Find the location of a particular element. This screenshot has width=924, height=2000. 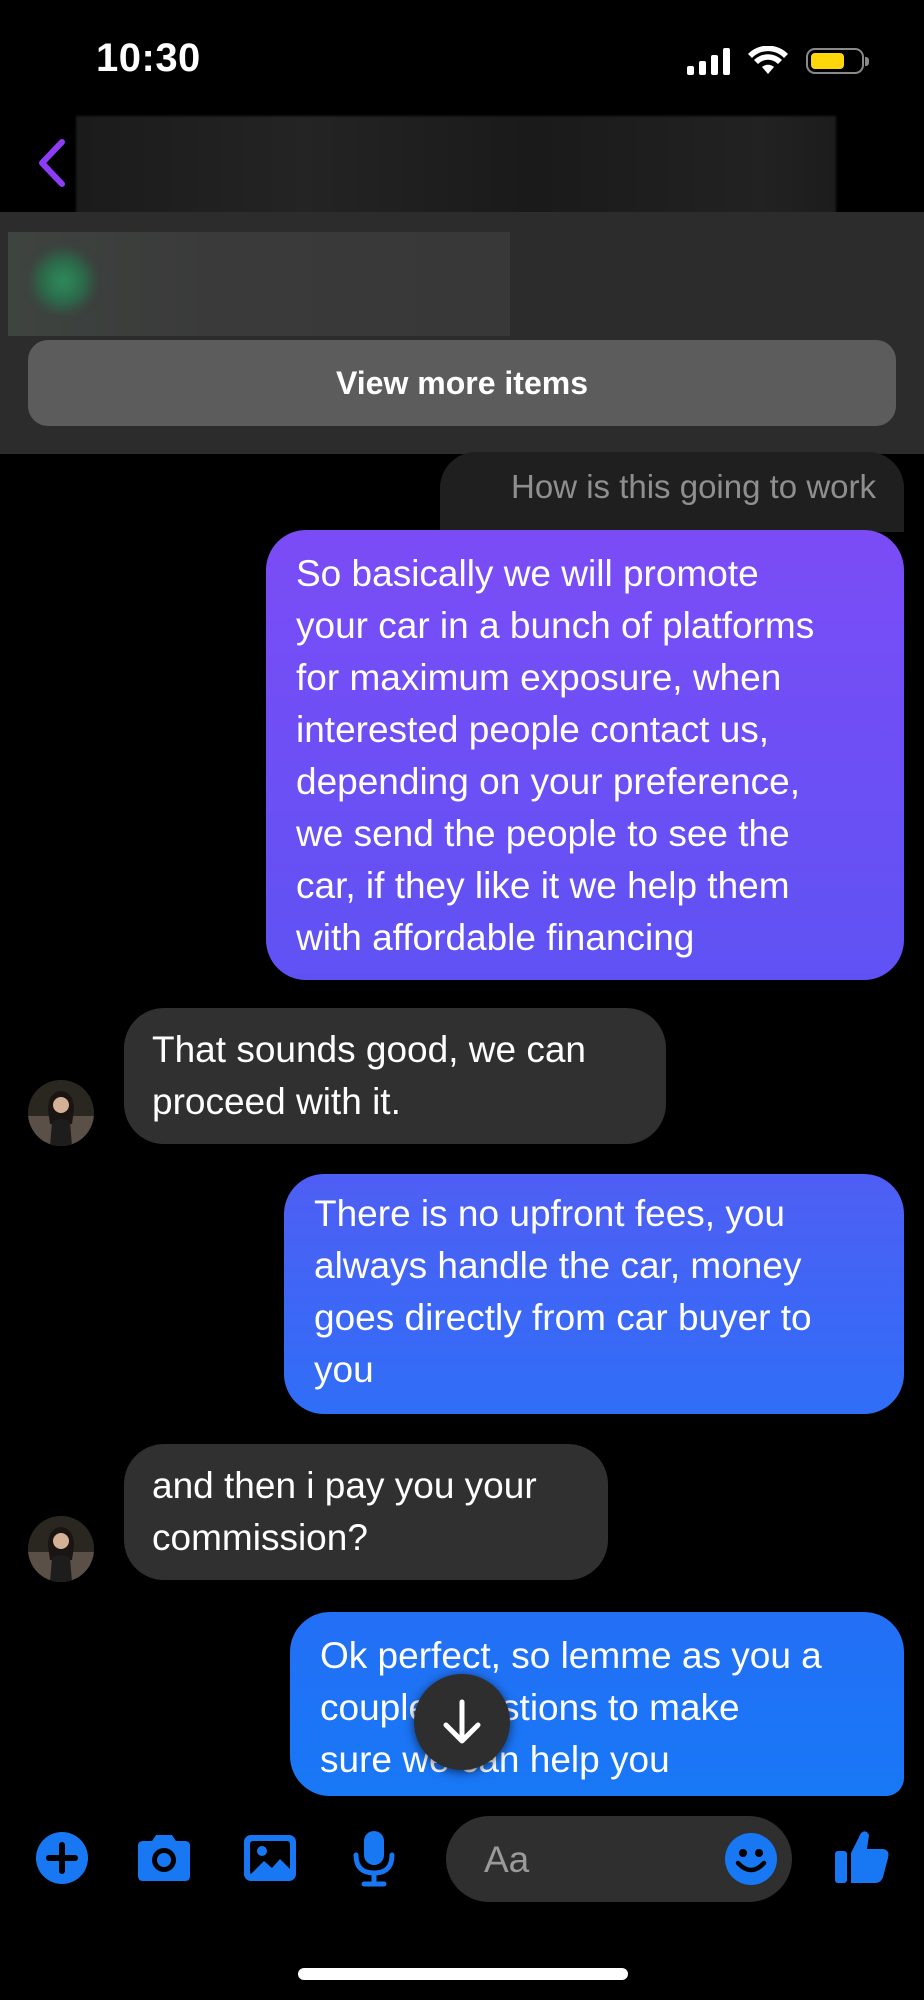

message-line: we send the people to see the is located at coordinates (543, 833).